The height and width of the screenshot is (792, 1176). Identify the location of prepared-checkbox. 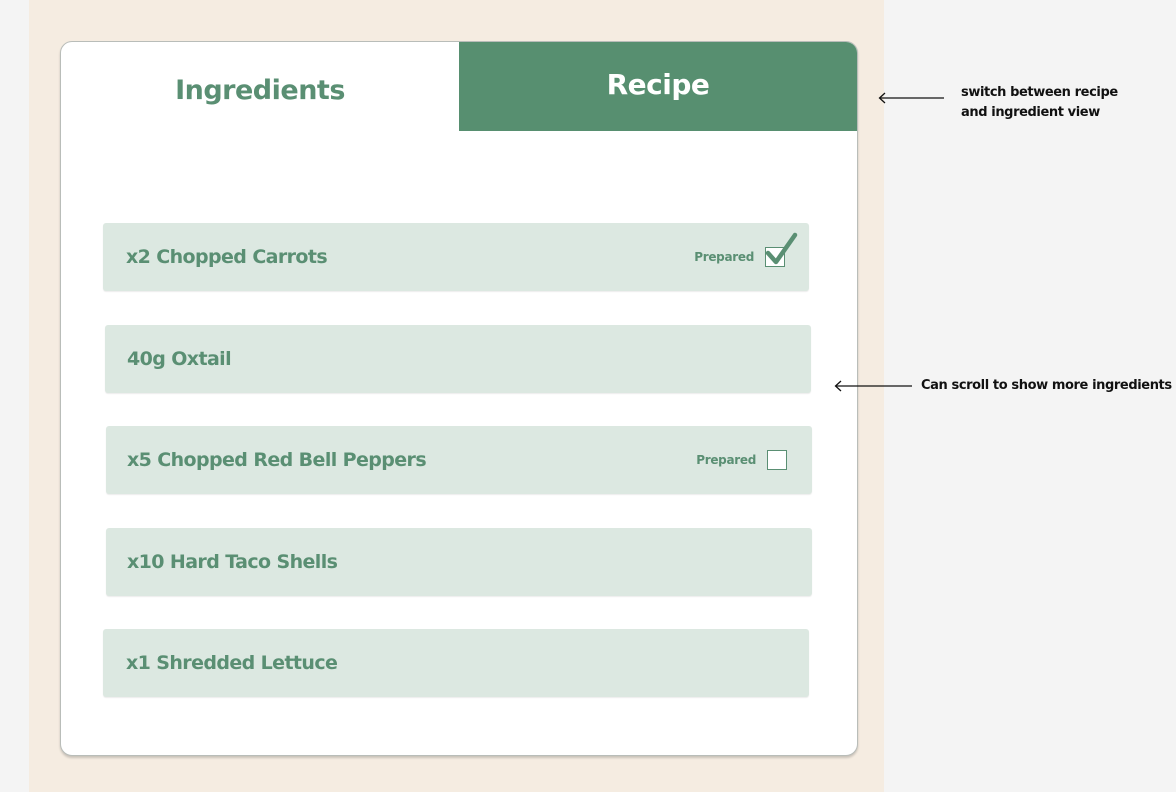
(777, 460).